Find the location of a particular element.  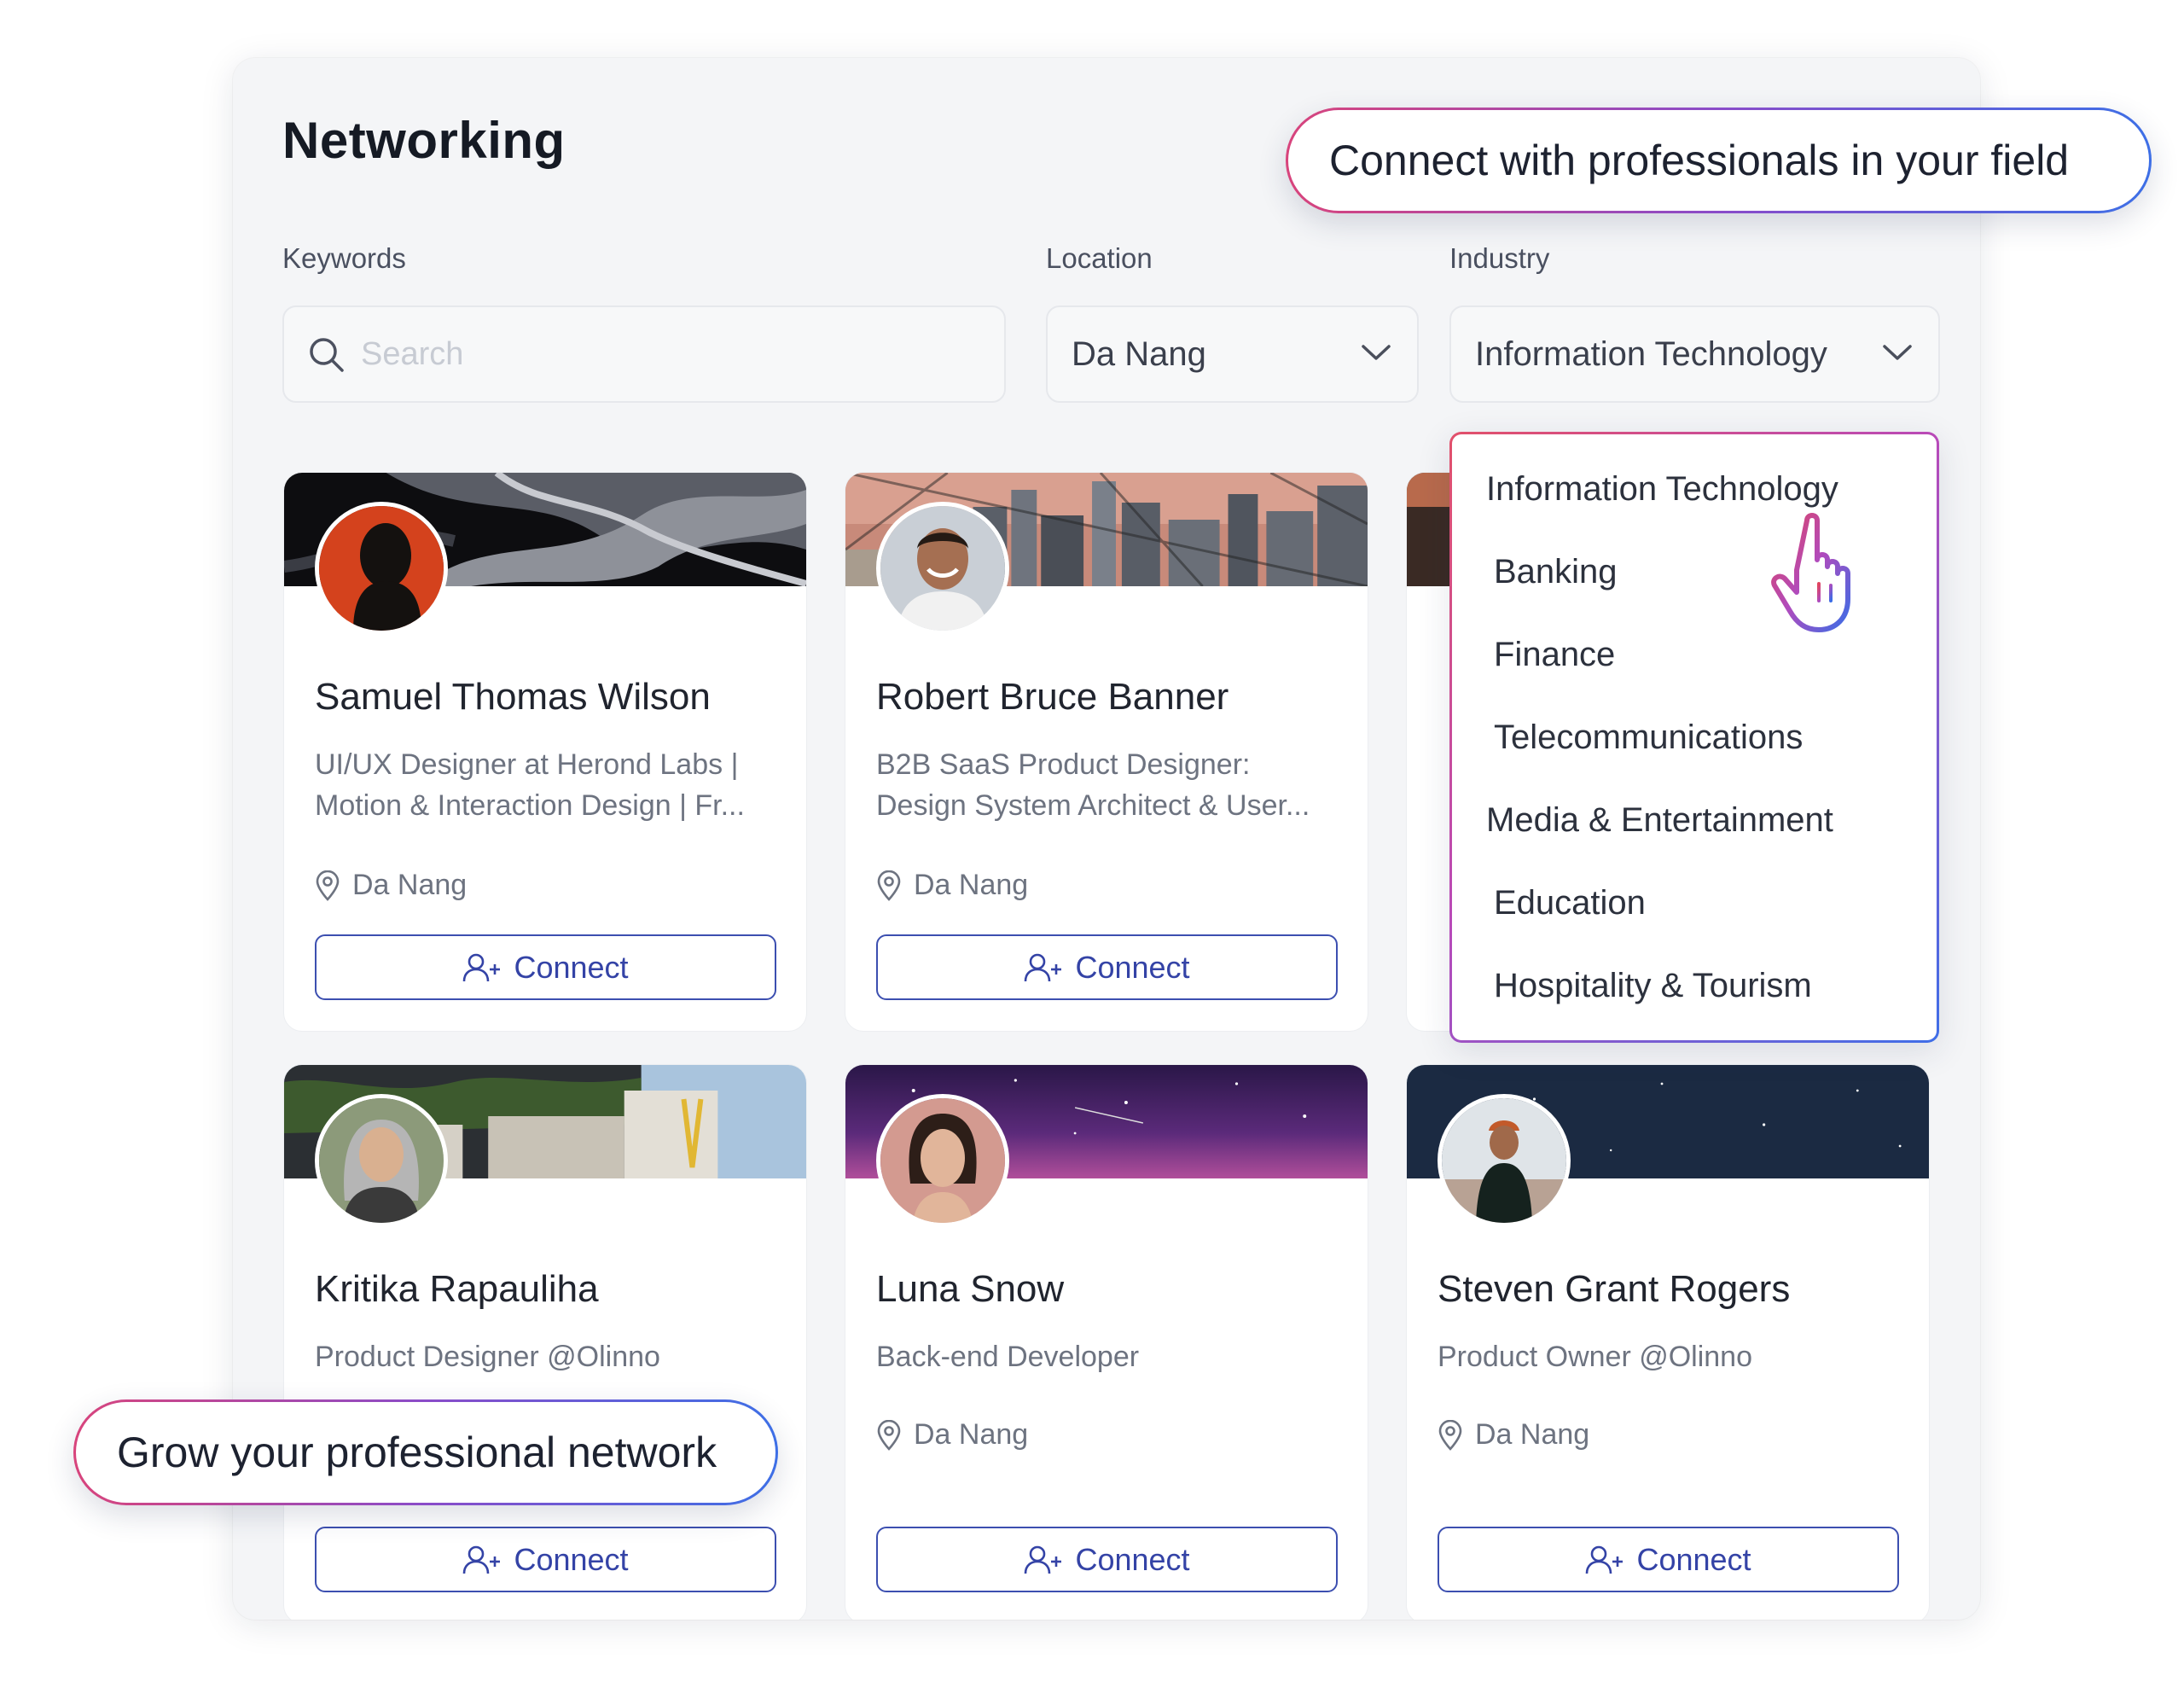

headline-line: Back-end Developer is located at coordinates (1008, 1357).